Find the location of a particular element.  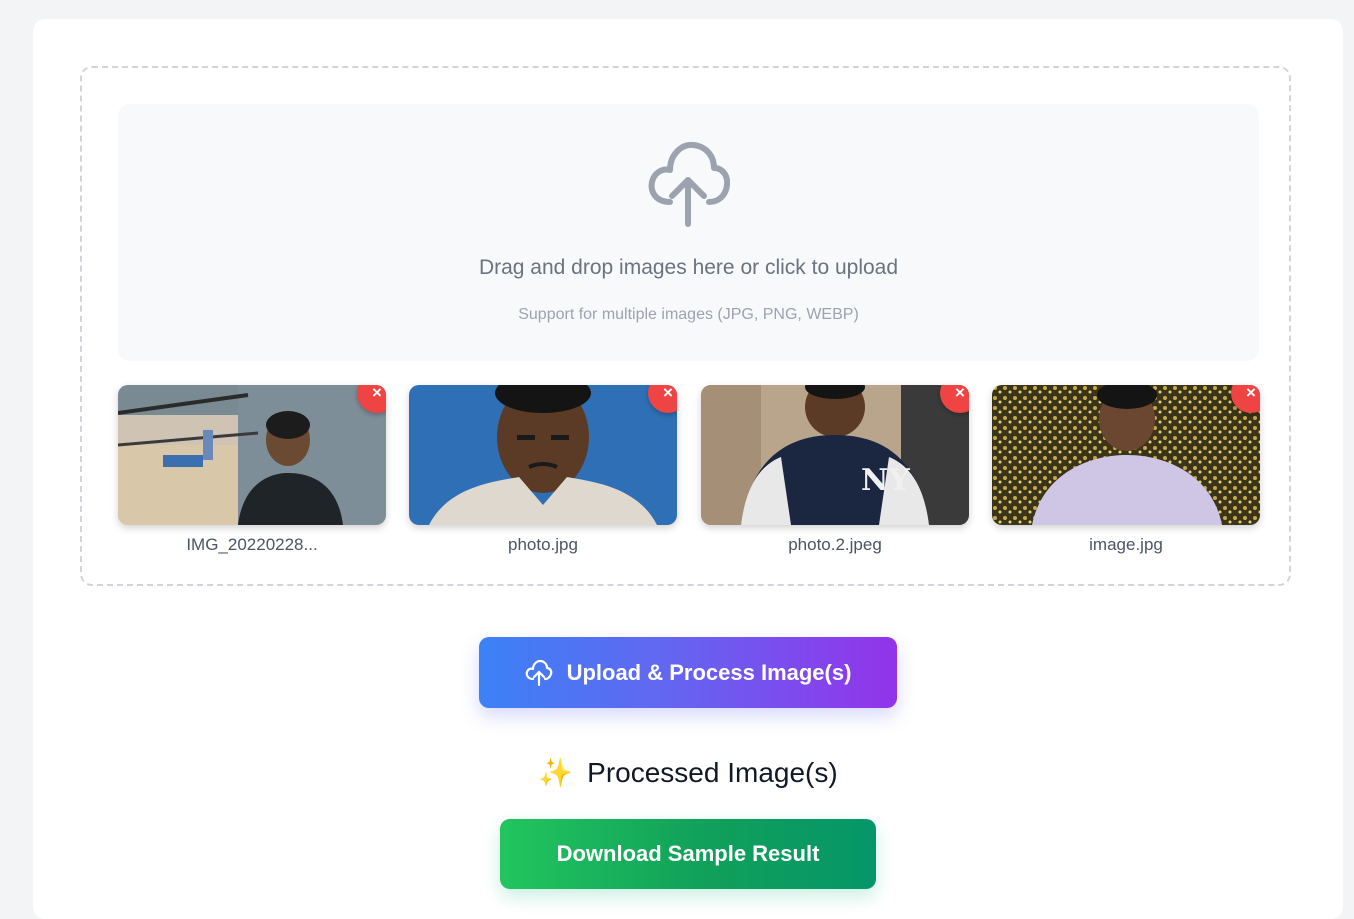

thumbnail-filename: image.jpg is located at coordinates (1126, 544).